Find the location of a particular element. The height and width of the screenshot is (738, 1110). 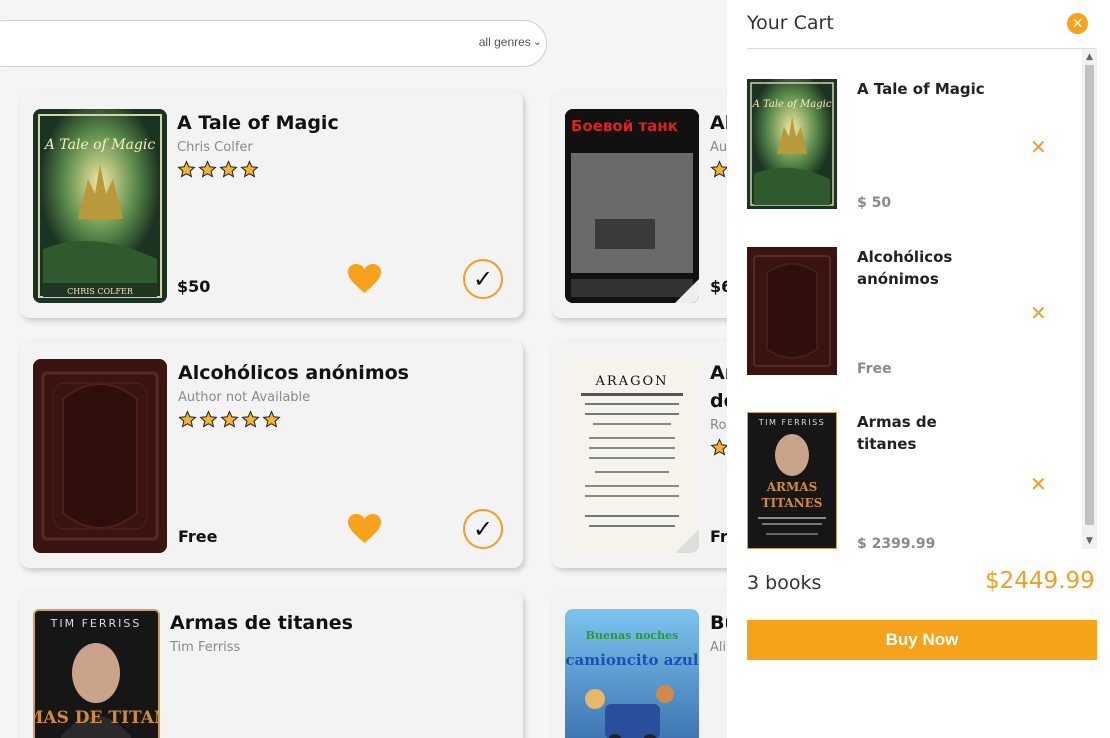

book-cover is located at coordinates (100, 456).